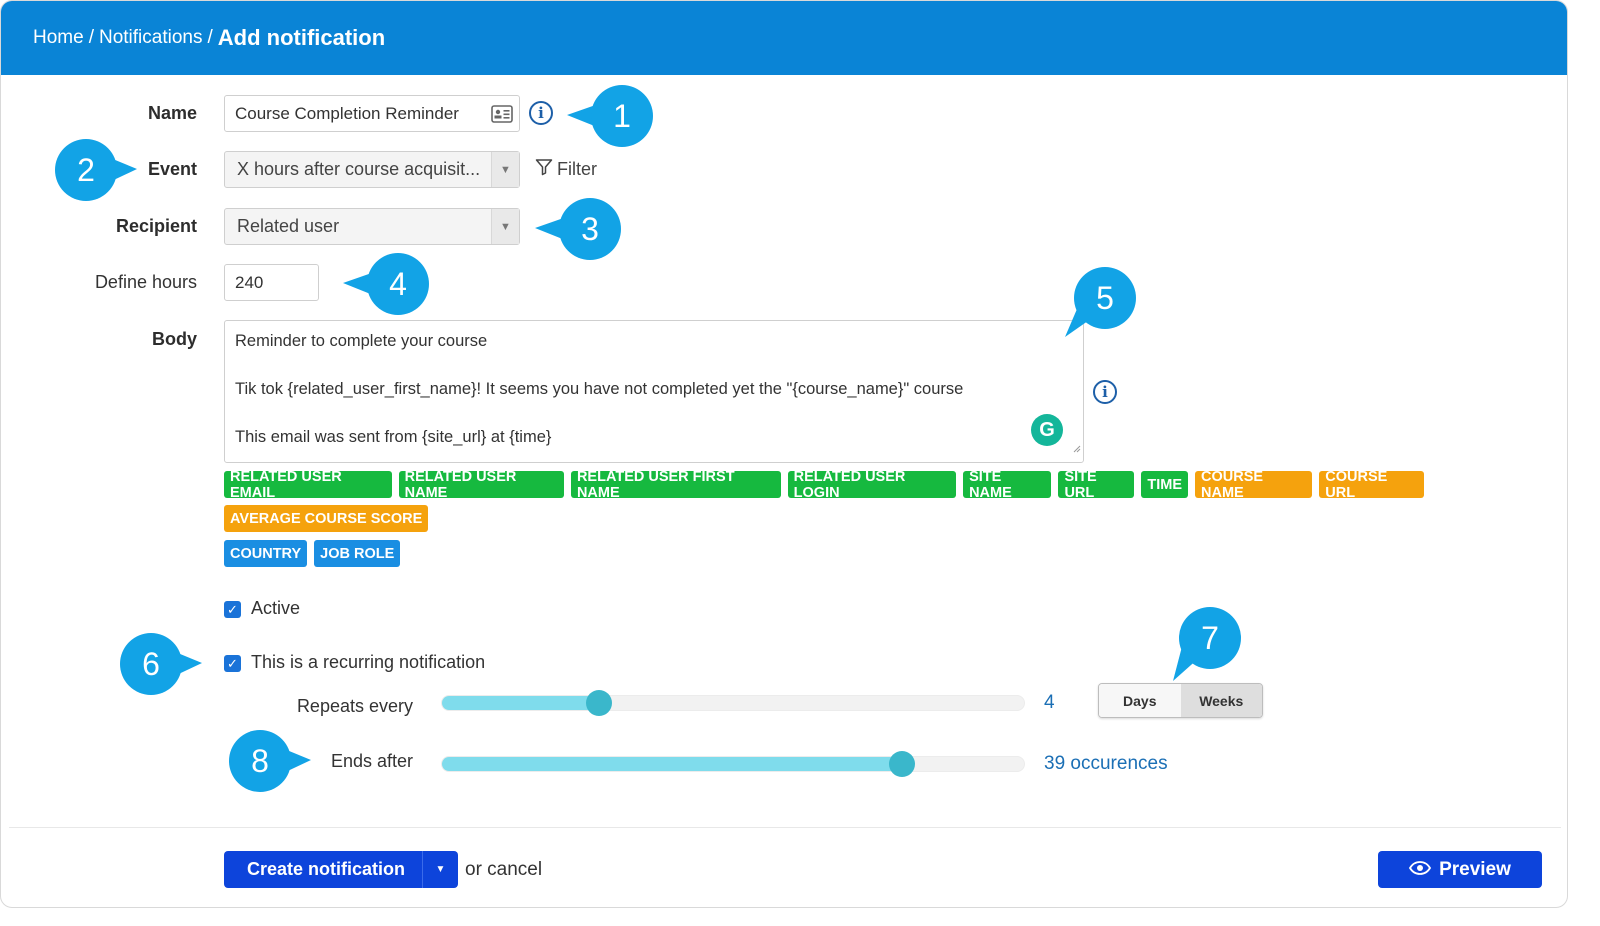 This screenshot has width=1600, height=926. What do you see at coordinates (1007, 485) in the screenshot?
I see `tag-site-name: SITE NAME` at bounding box center [1007, 485].